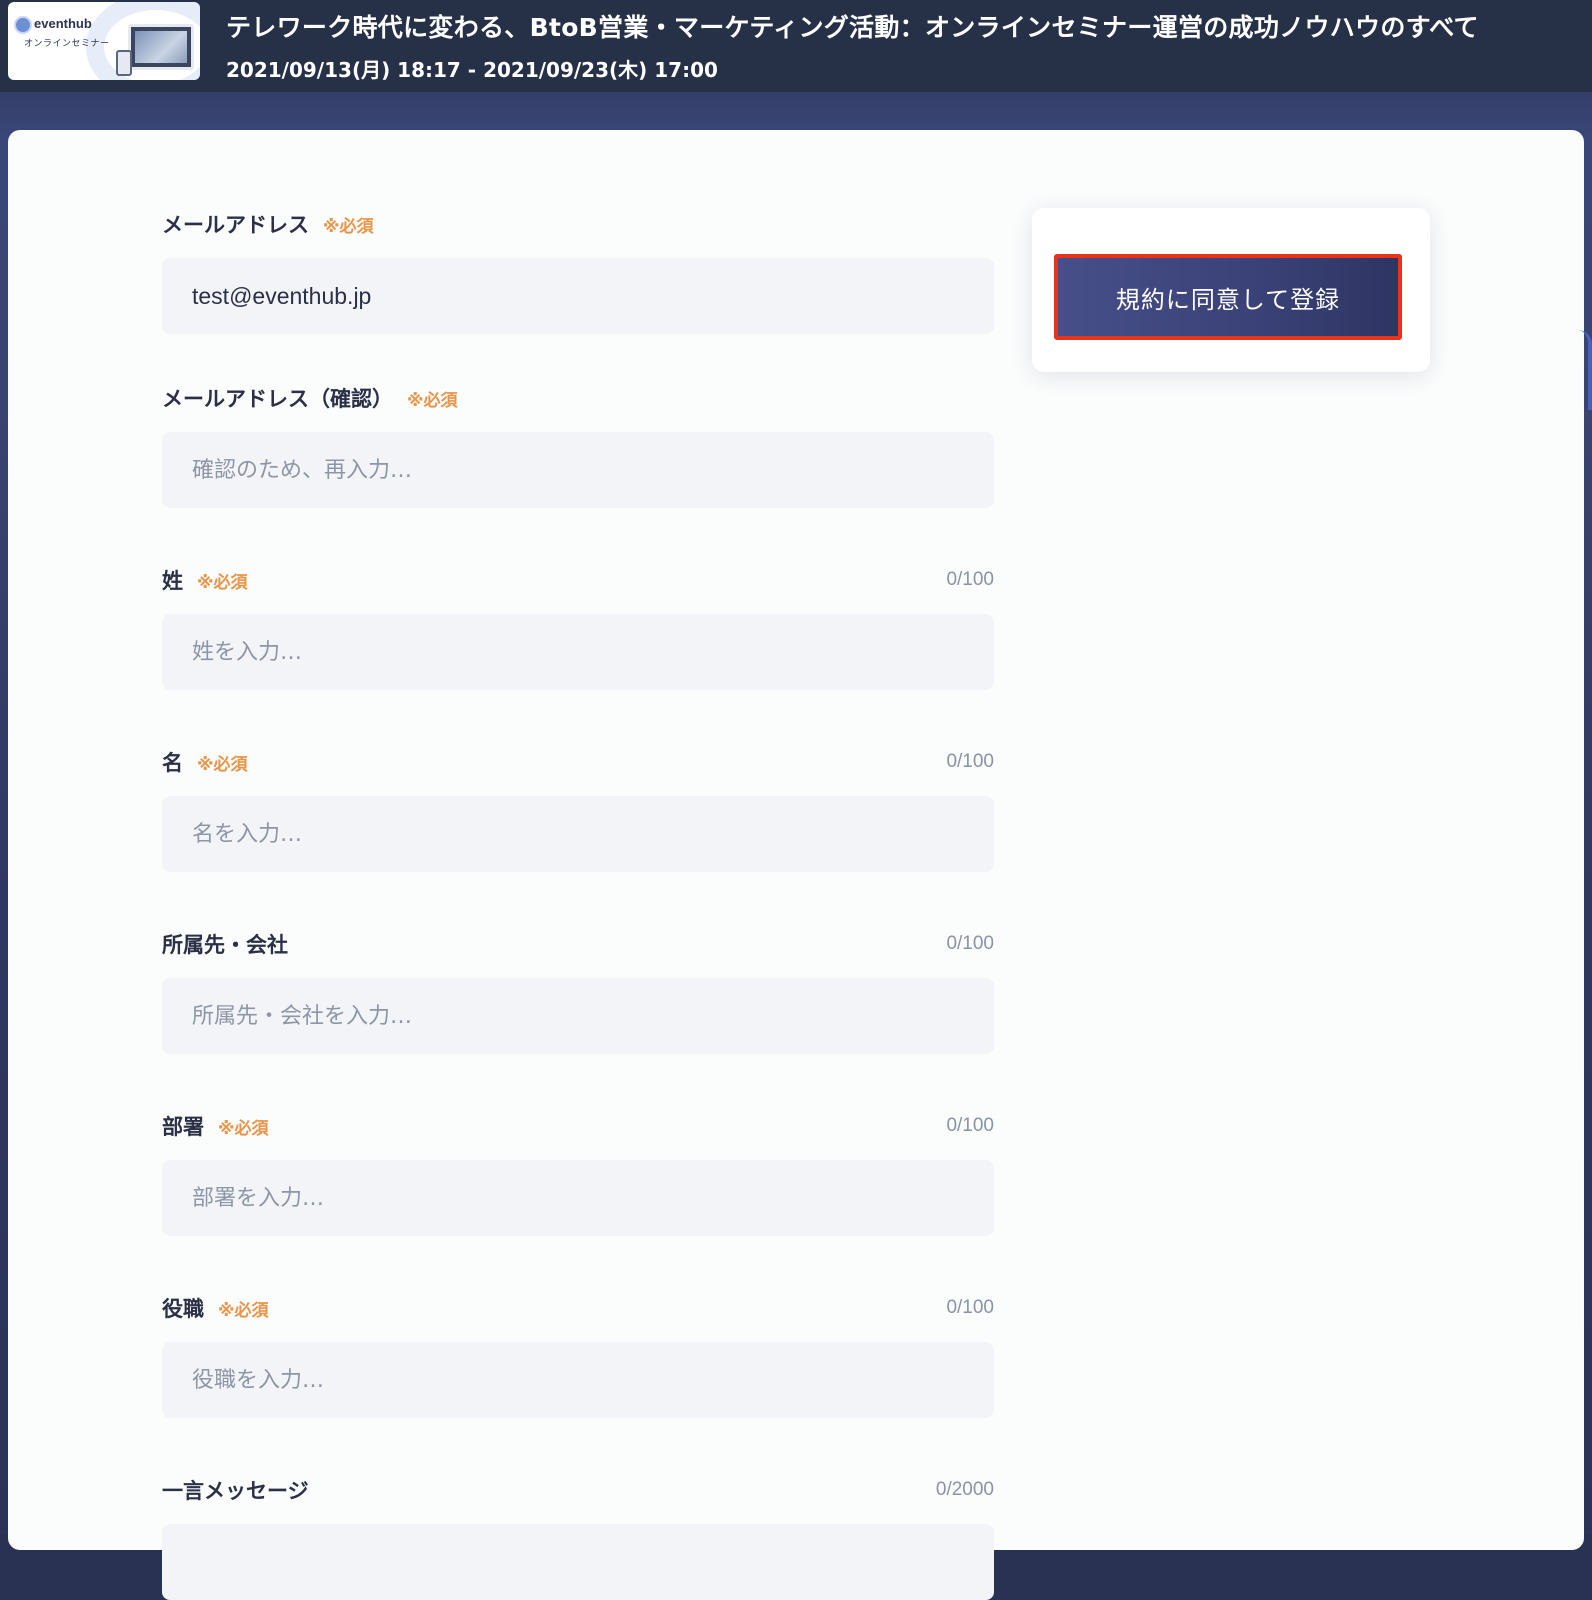  What do you see at coordinates (578, 224) in the screenshot?
I see `field-label-row: メールアドレス ※必須` at bounding box center [578, 224].